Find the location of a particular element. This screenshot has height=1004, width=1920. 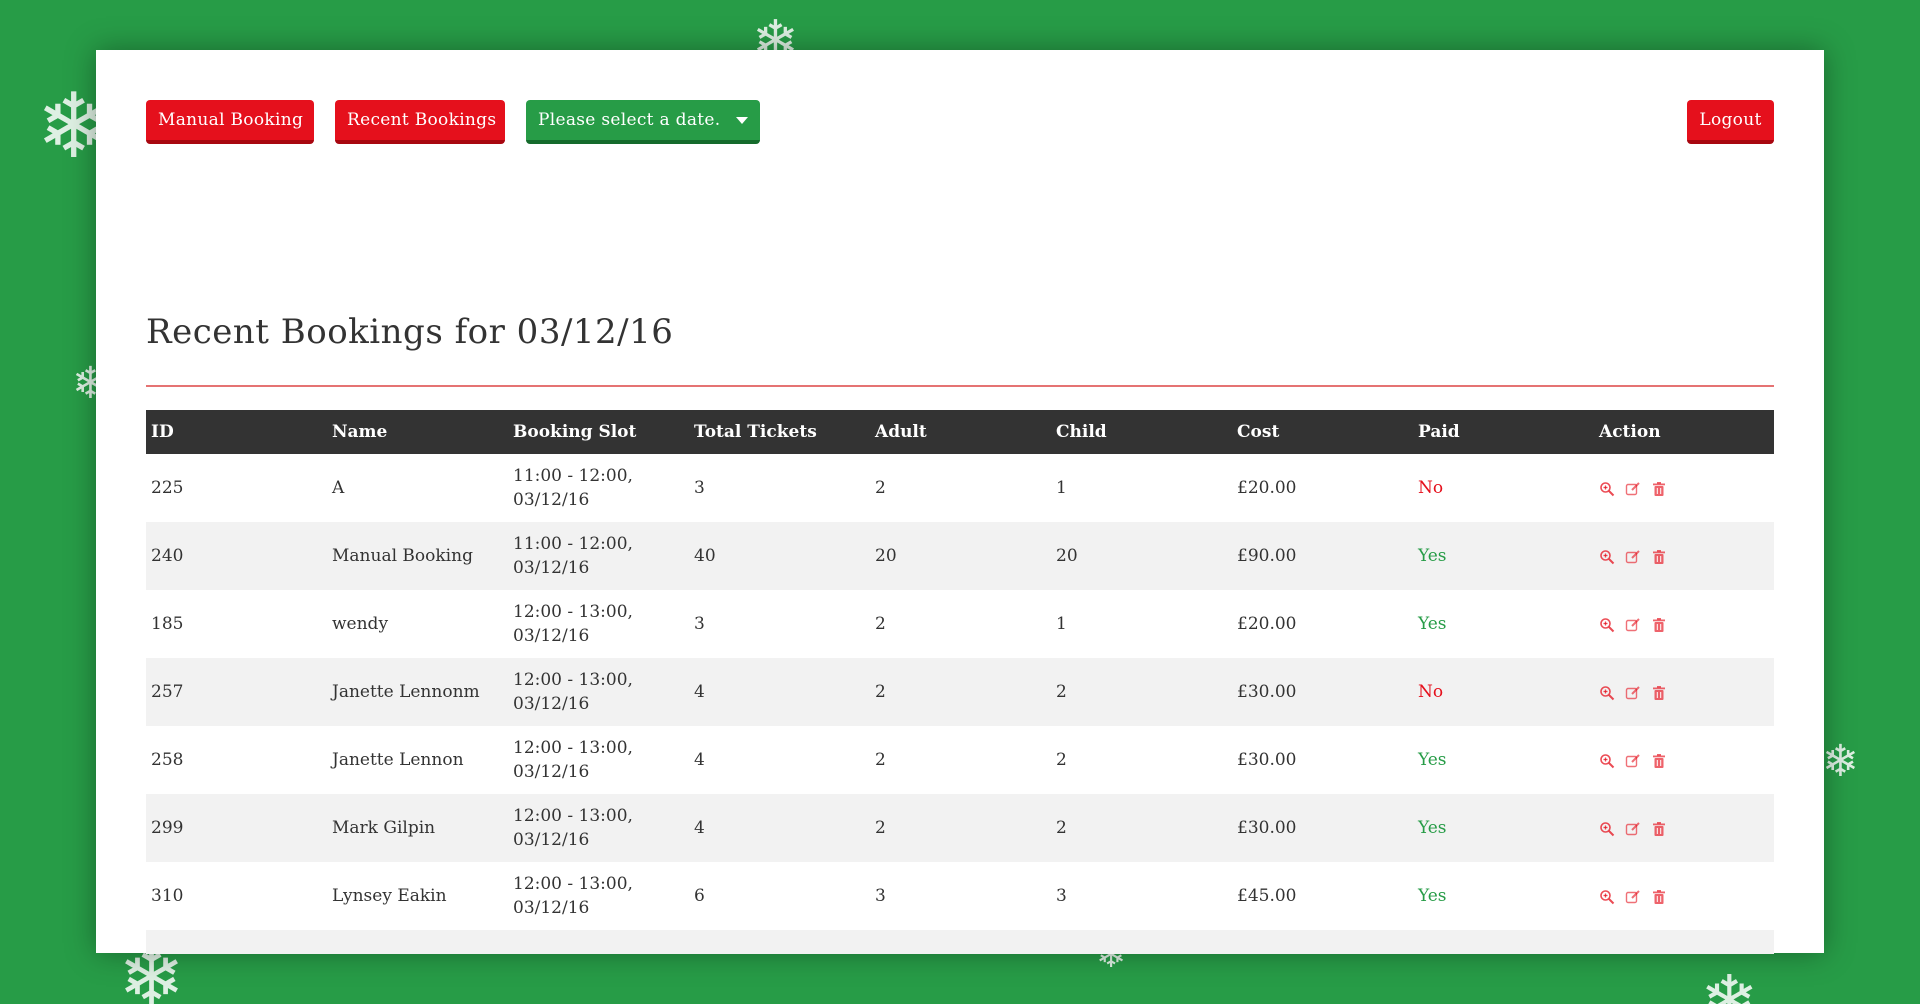

table-row: 225 A 11:00 - 12:00, 03/12/16 3 2 1 £20.00 No is located at coordinates (960, 488).